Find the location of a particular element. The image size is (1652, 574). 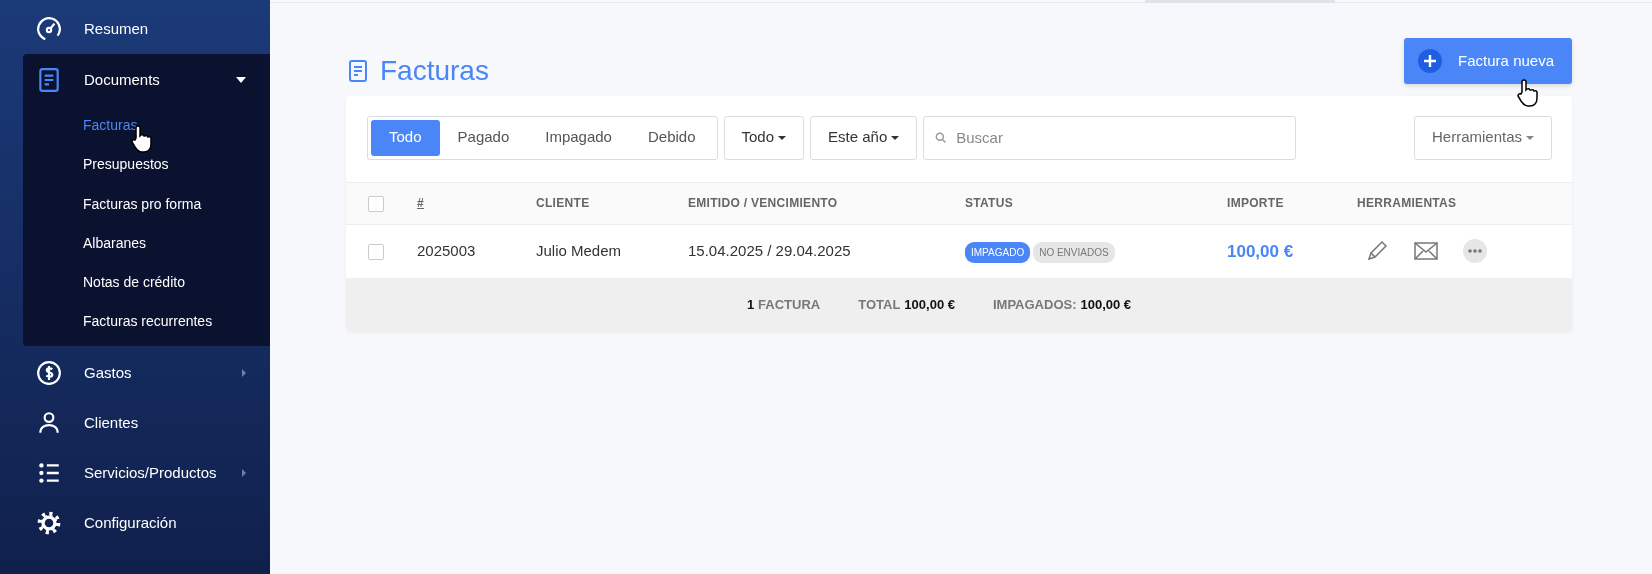

tools-button: Herramientas is located at coordinates (1482, 137).